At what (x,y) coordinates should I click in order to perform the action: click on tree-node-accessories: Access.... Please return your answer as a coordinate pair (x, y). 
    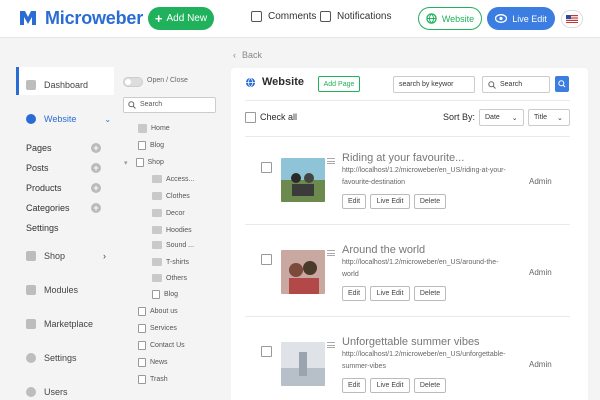
    Looking at the image, I should click on (173, 179).